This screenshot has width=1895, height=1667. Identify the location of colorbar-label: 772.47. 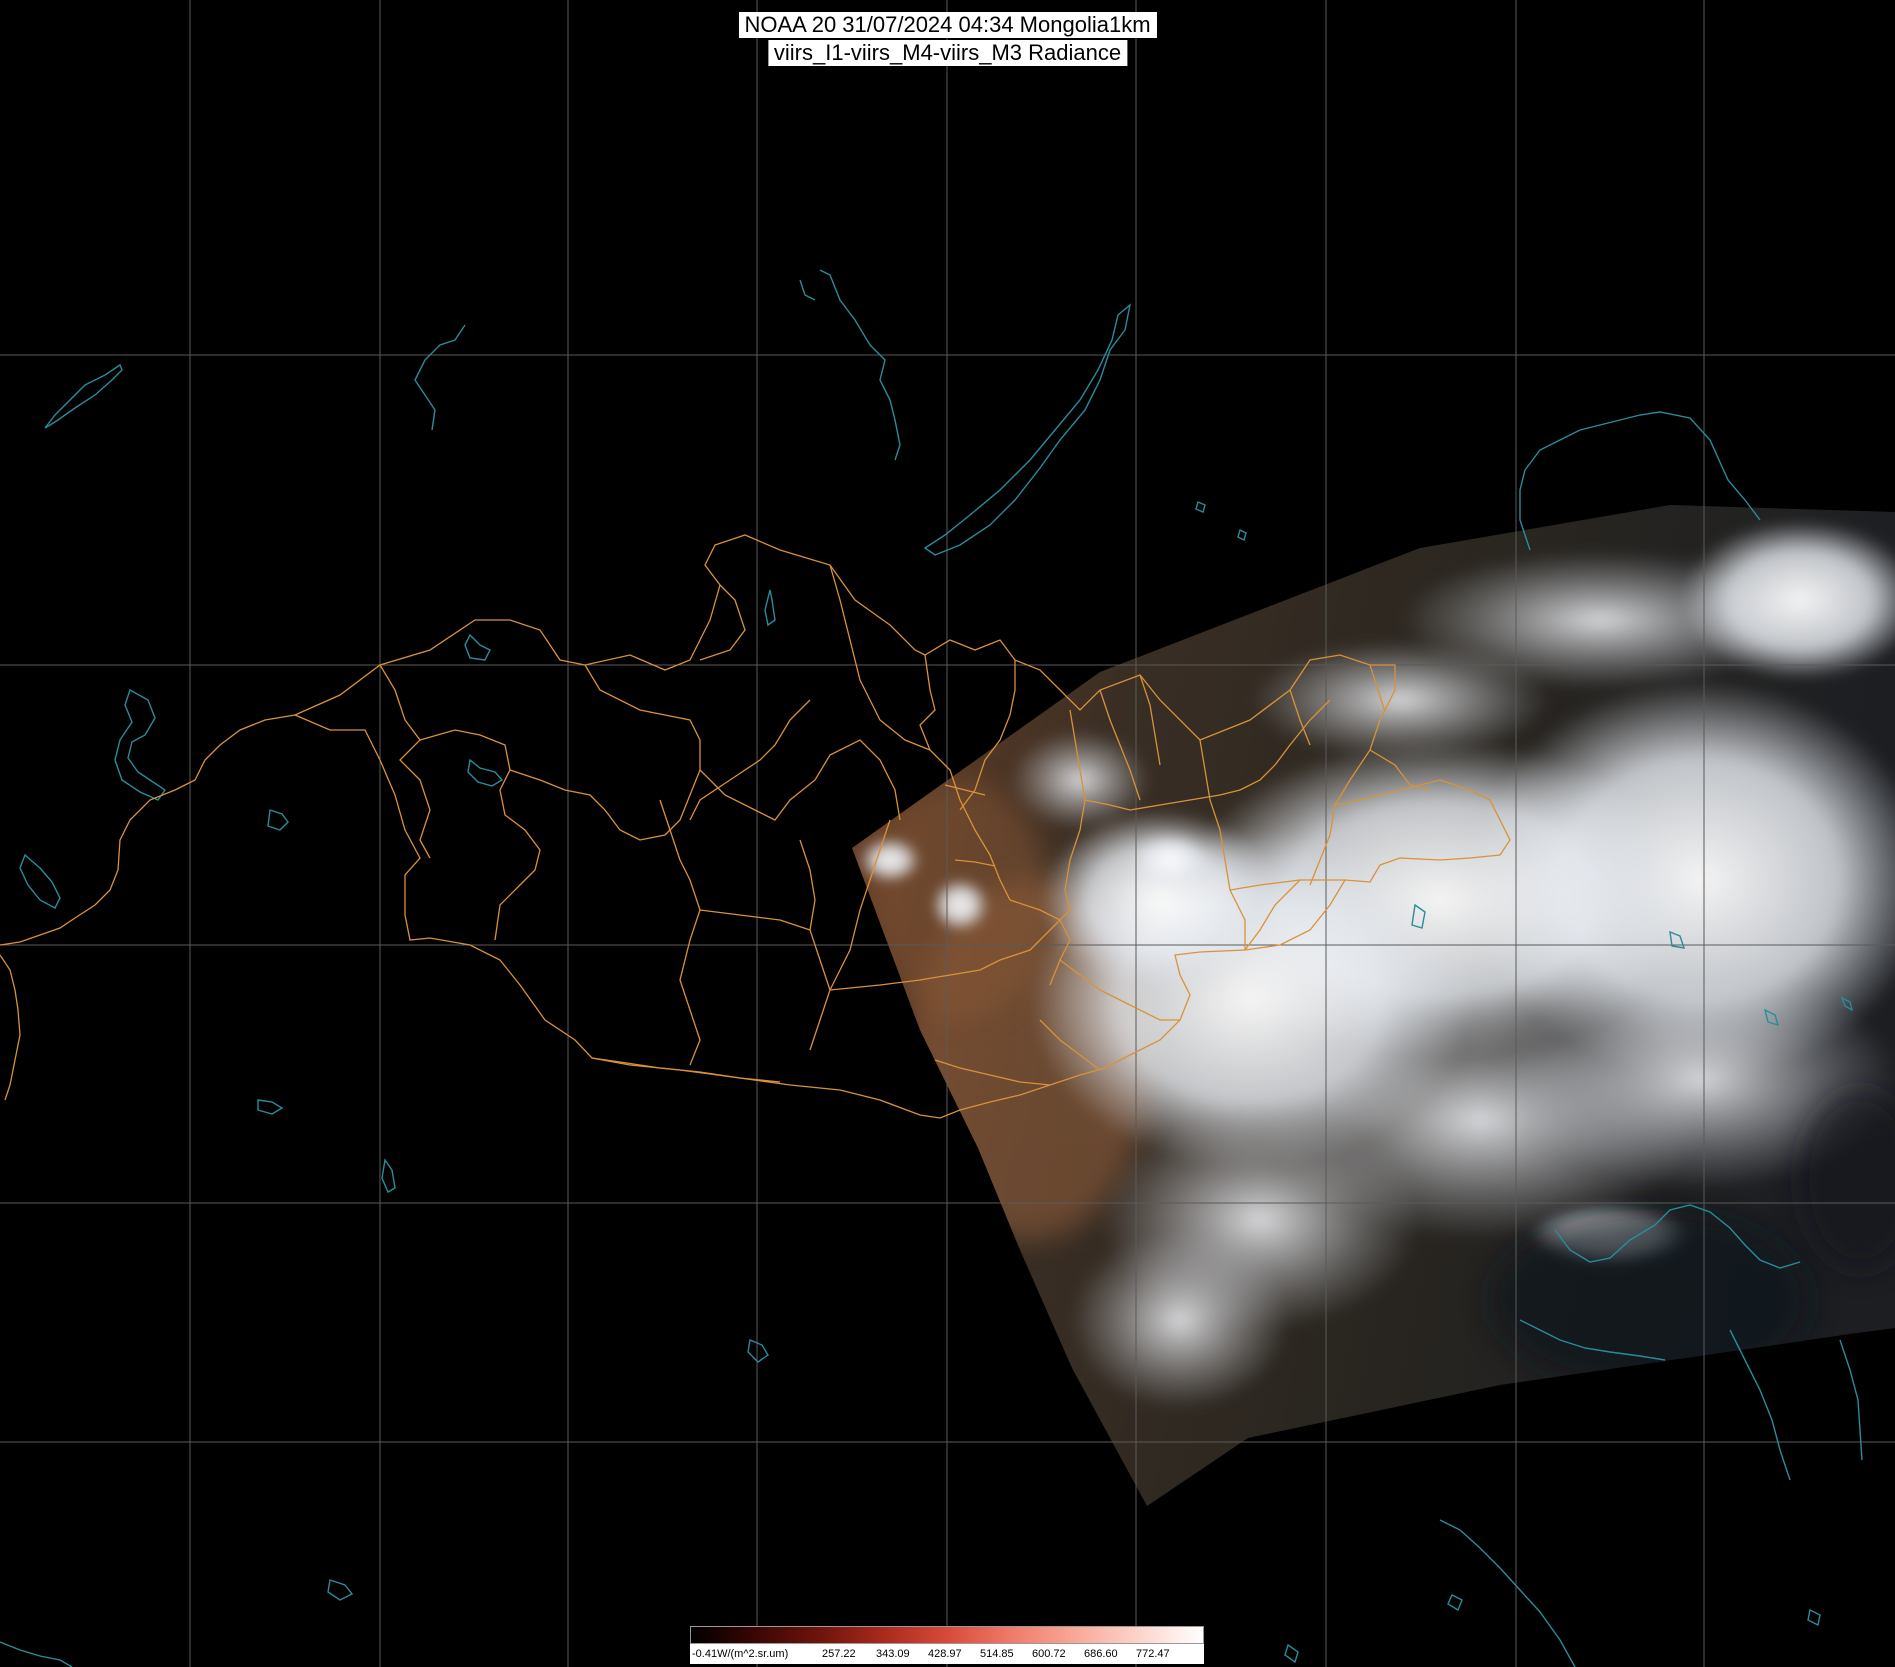
(1153, 1654).